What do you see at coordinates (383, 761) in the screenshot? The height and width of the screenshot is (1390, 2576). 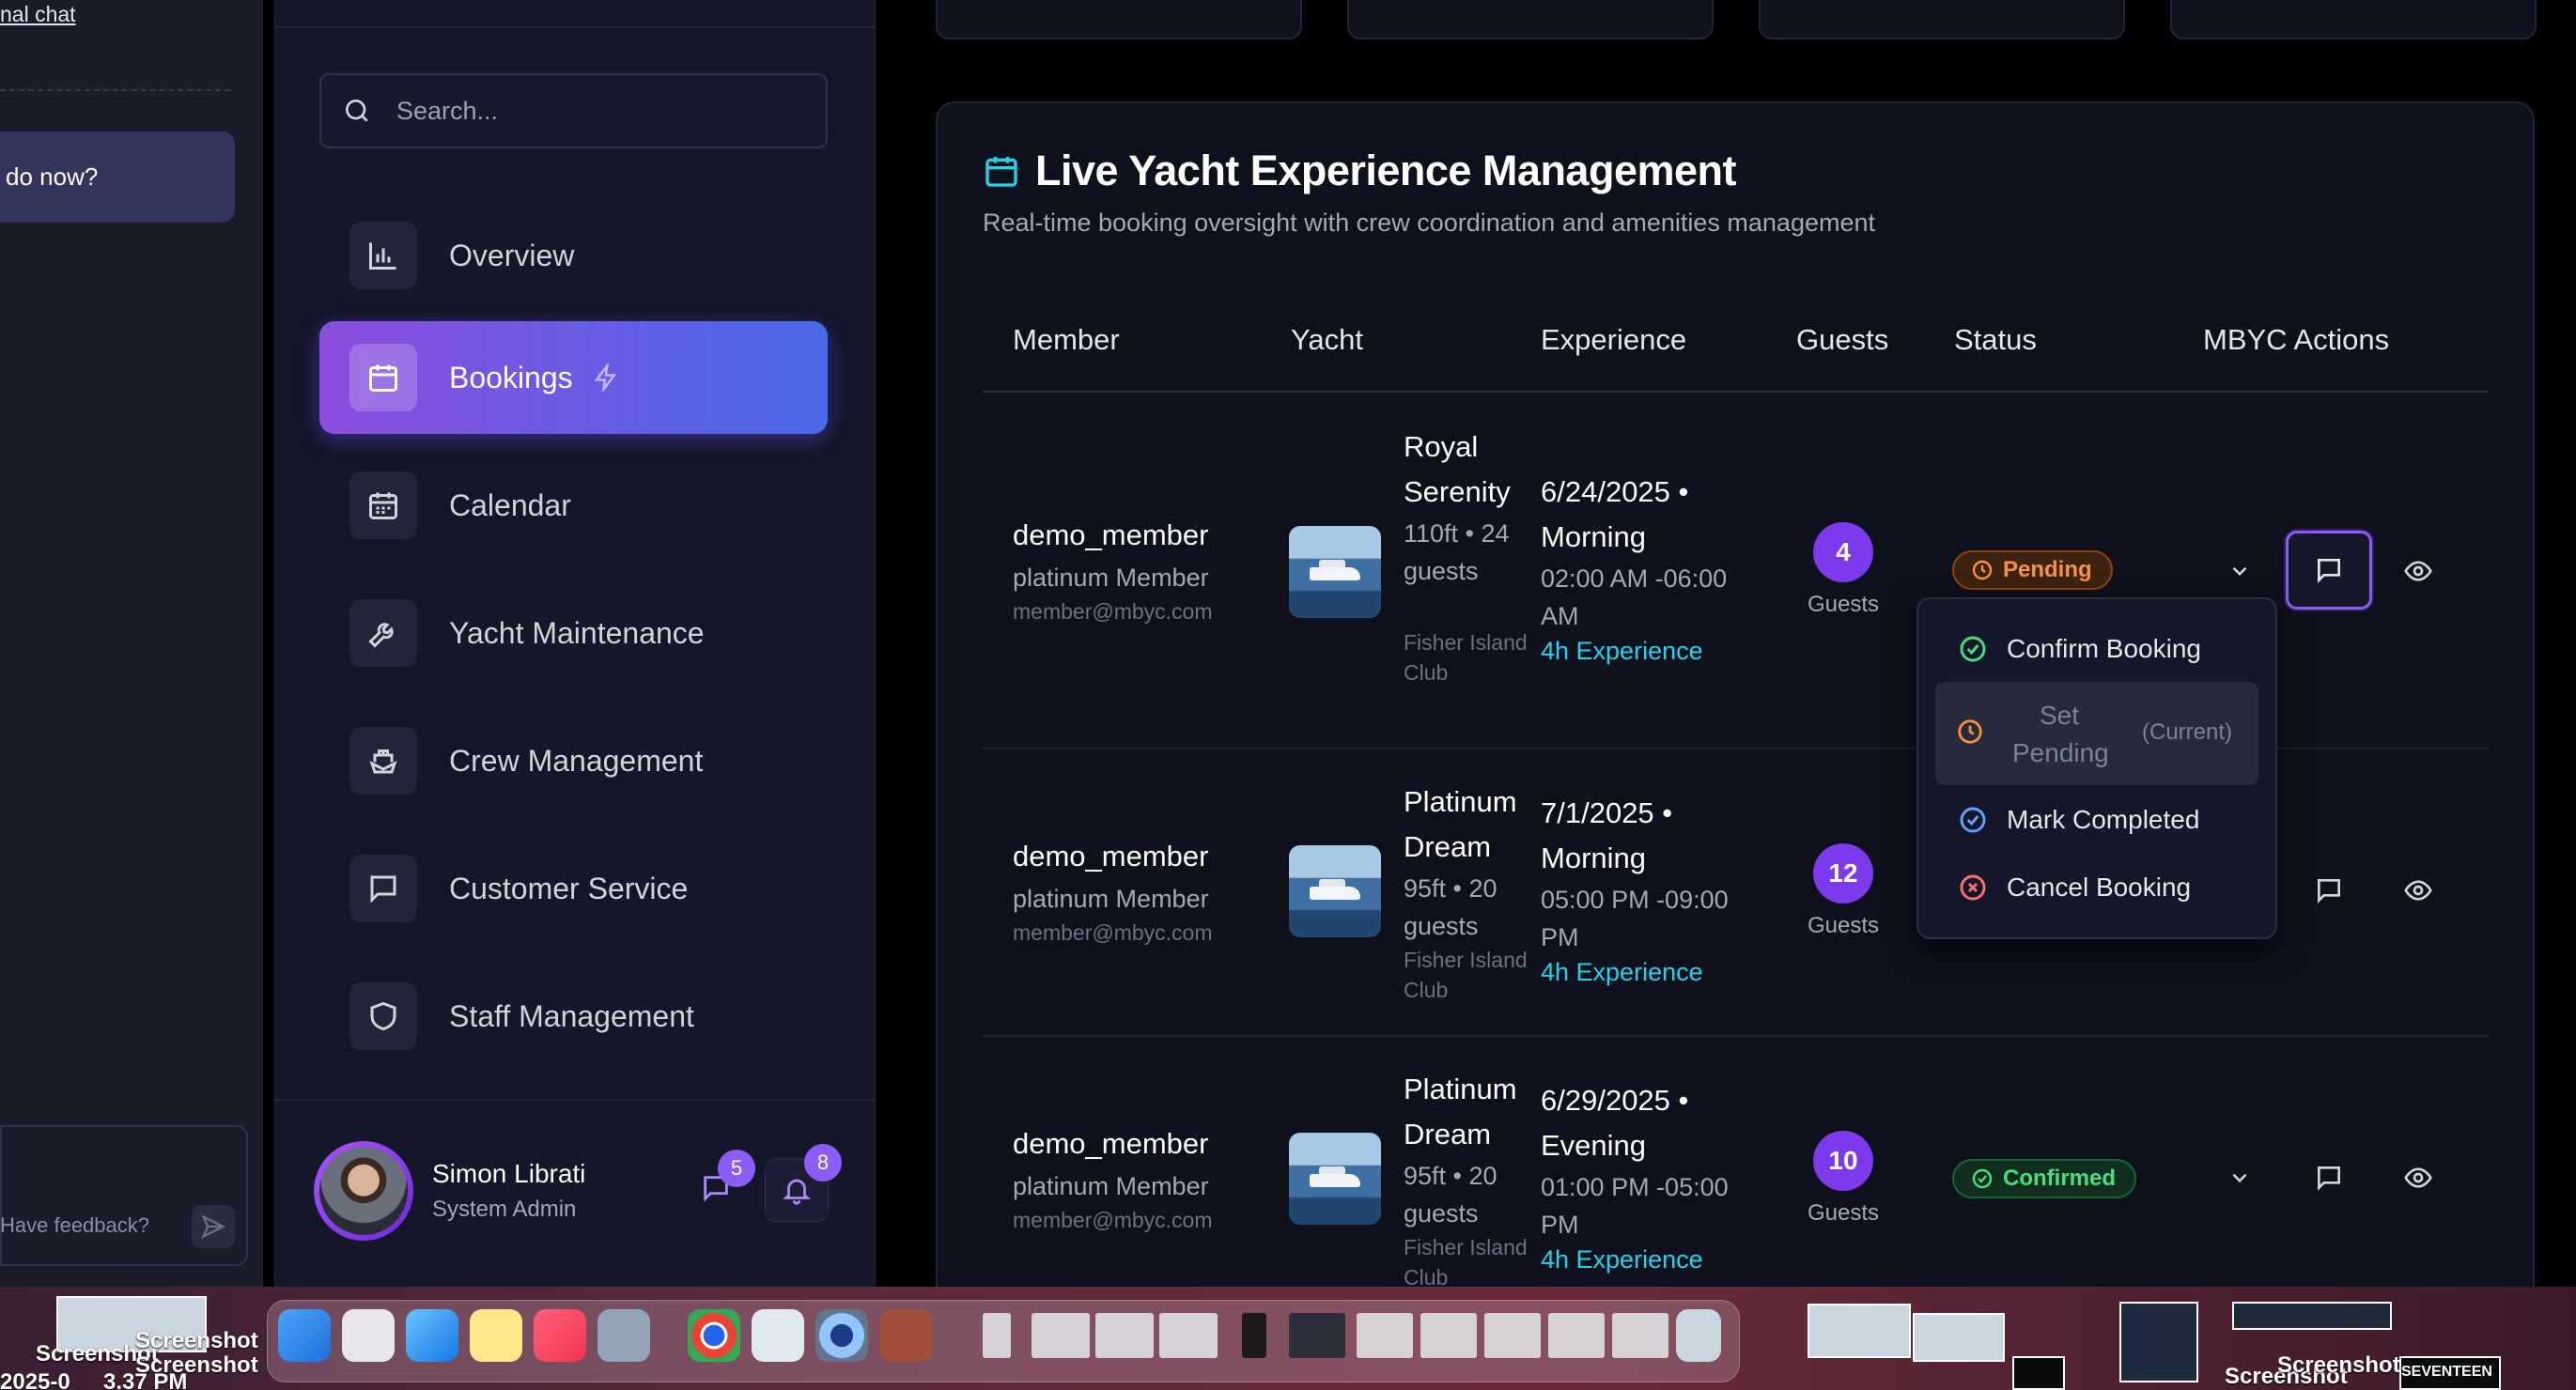 I see `ship-icon` at bounding box center [383, 761].